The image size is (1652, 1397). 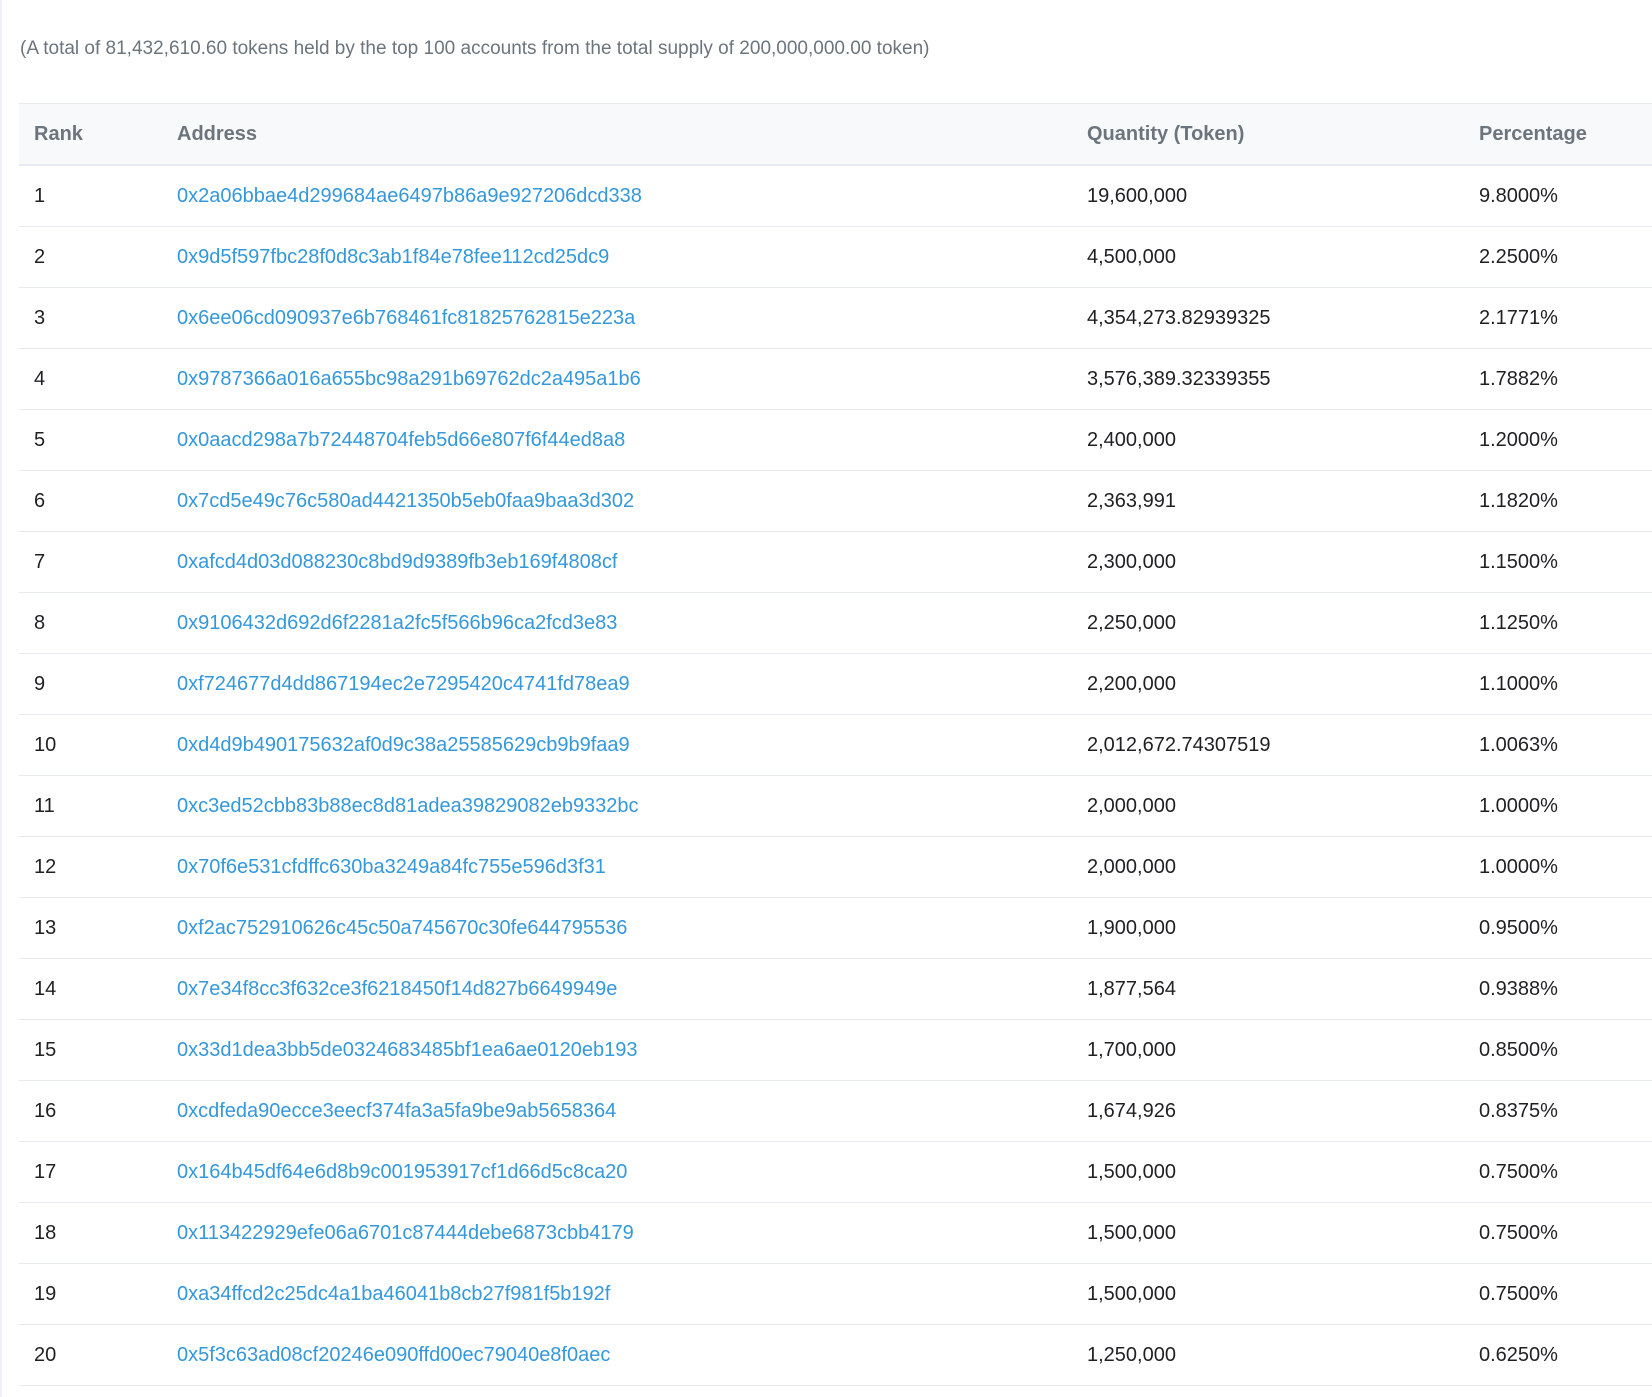 I want to click on rank-cell: 10, so click(x=98, y=745).